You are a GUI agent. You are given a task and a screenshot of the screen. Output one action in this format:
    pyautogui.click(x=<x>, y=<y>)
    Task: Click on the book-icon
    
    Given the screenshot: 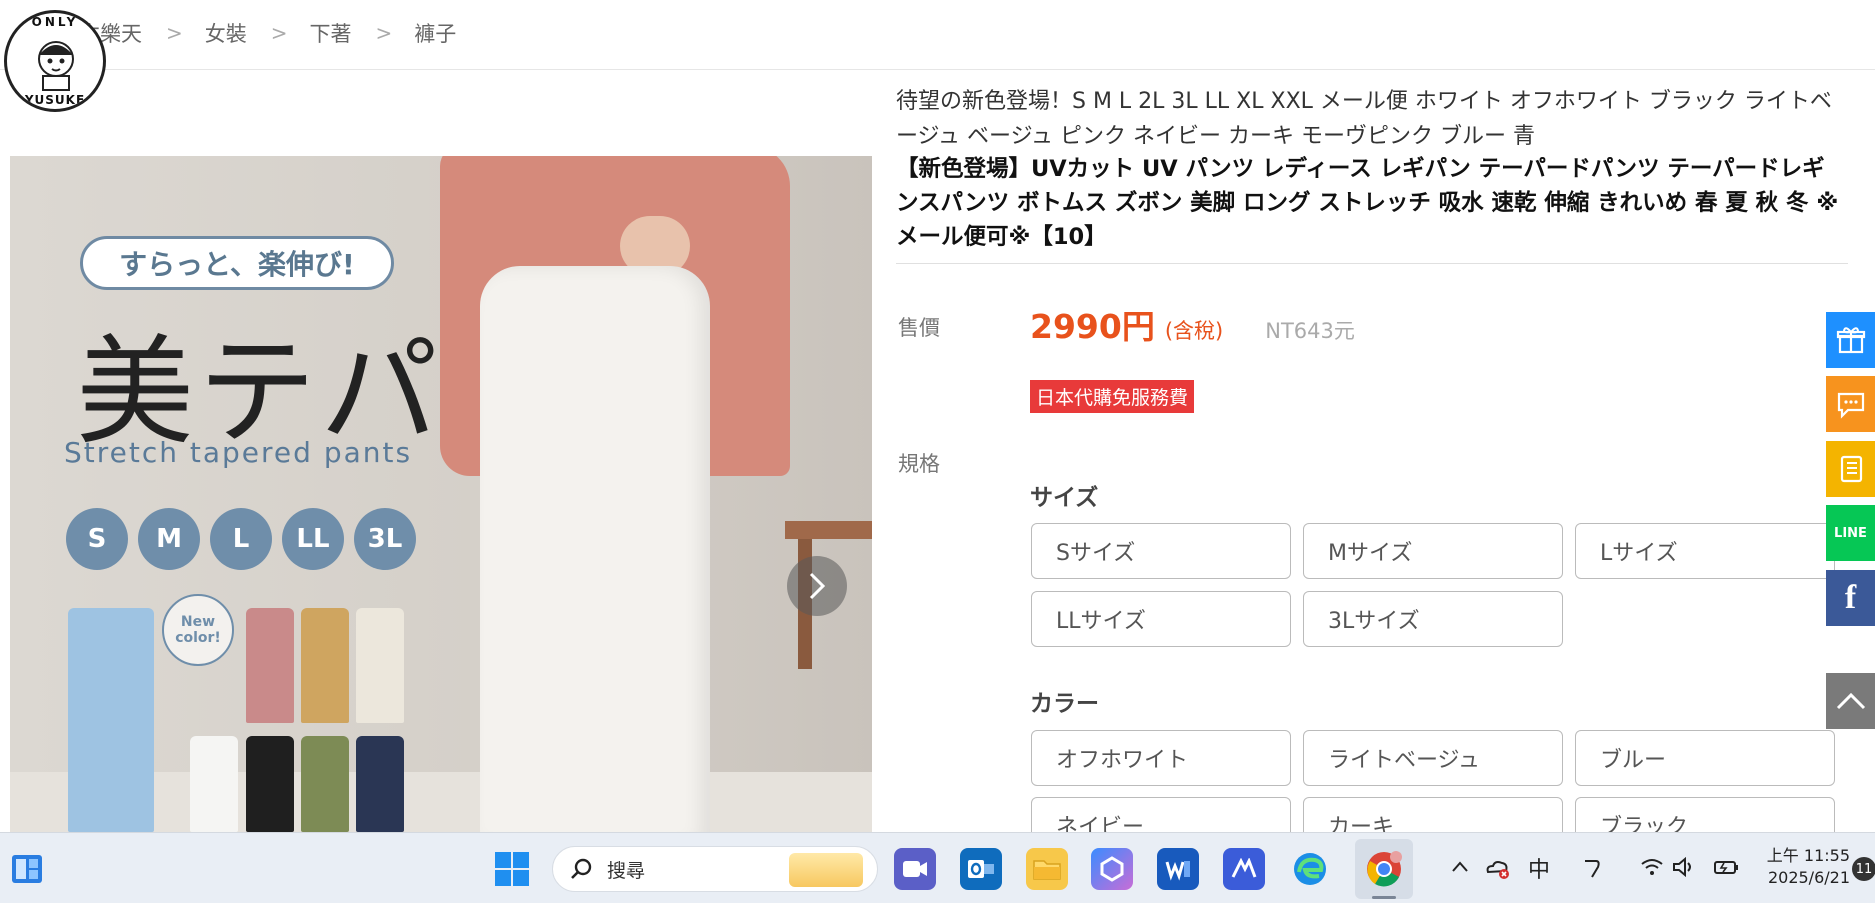 What is the action you would take?
    pyautogui.click(x=1851, y=469)
    